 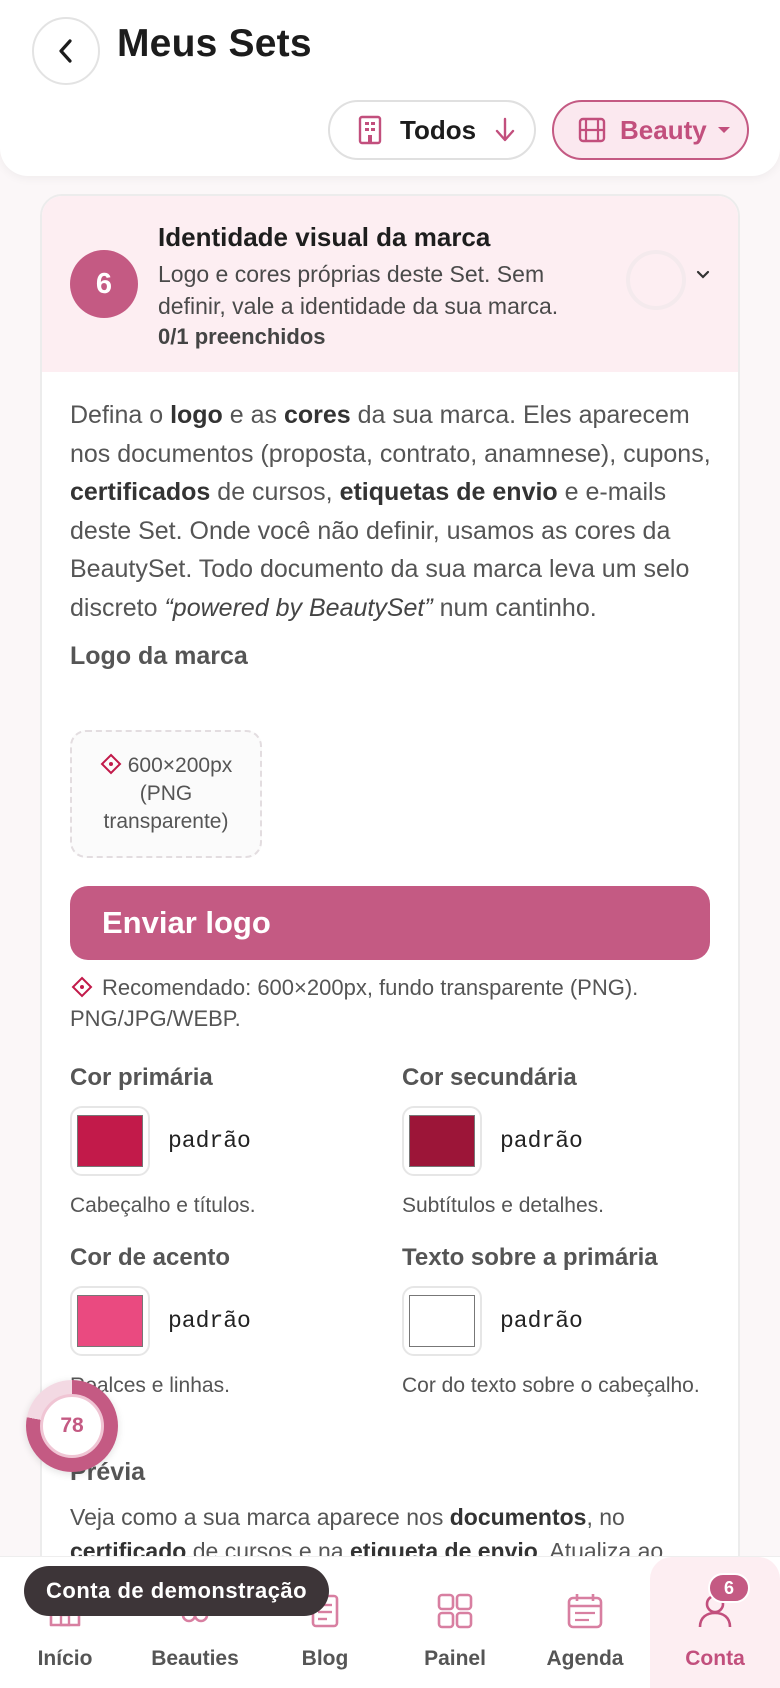 I want to click on color-text-on-primary-picker, so click(x=442, y=1321).